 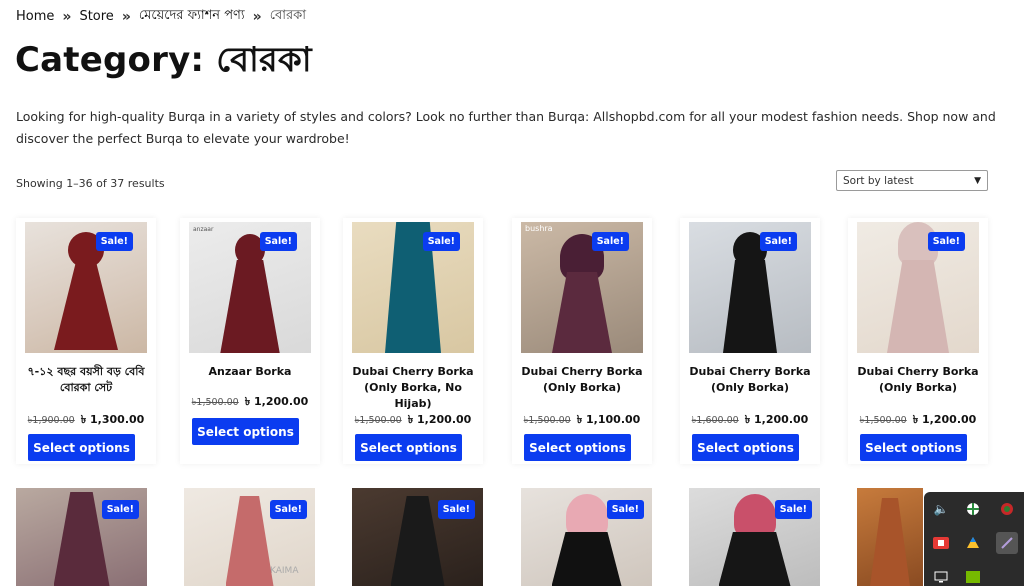 What do you see at coordinates (878, 180) in the screenshot?
I see `sort-selected-value: Sort by latest` at bounding box center [878, 180].